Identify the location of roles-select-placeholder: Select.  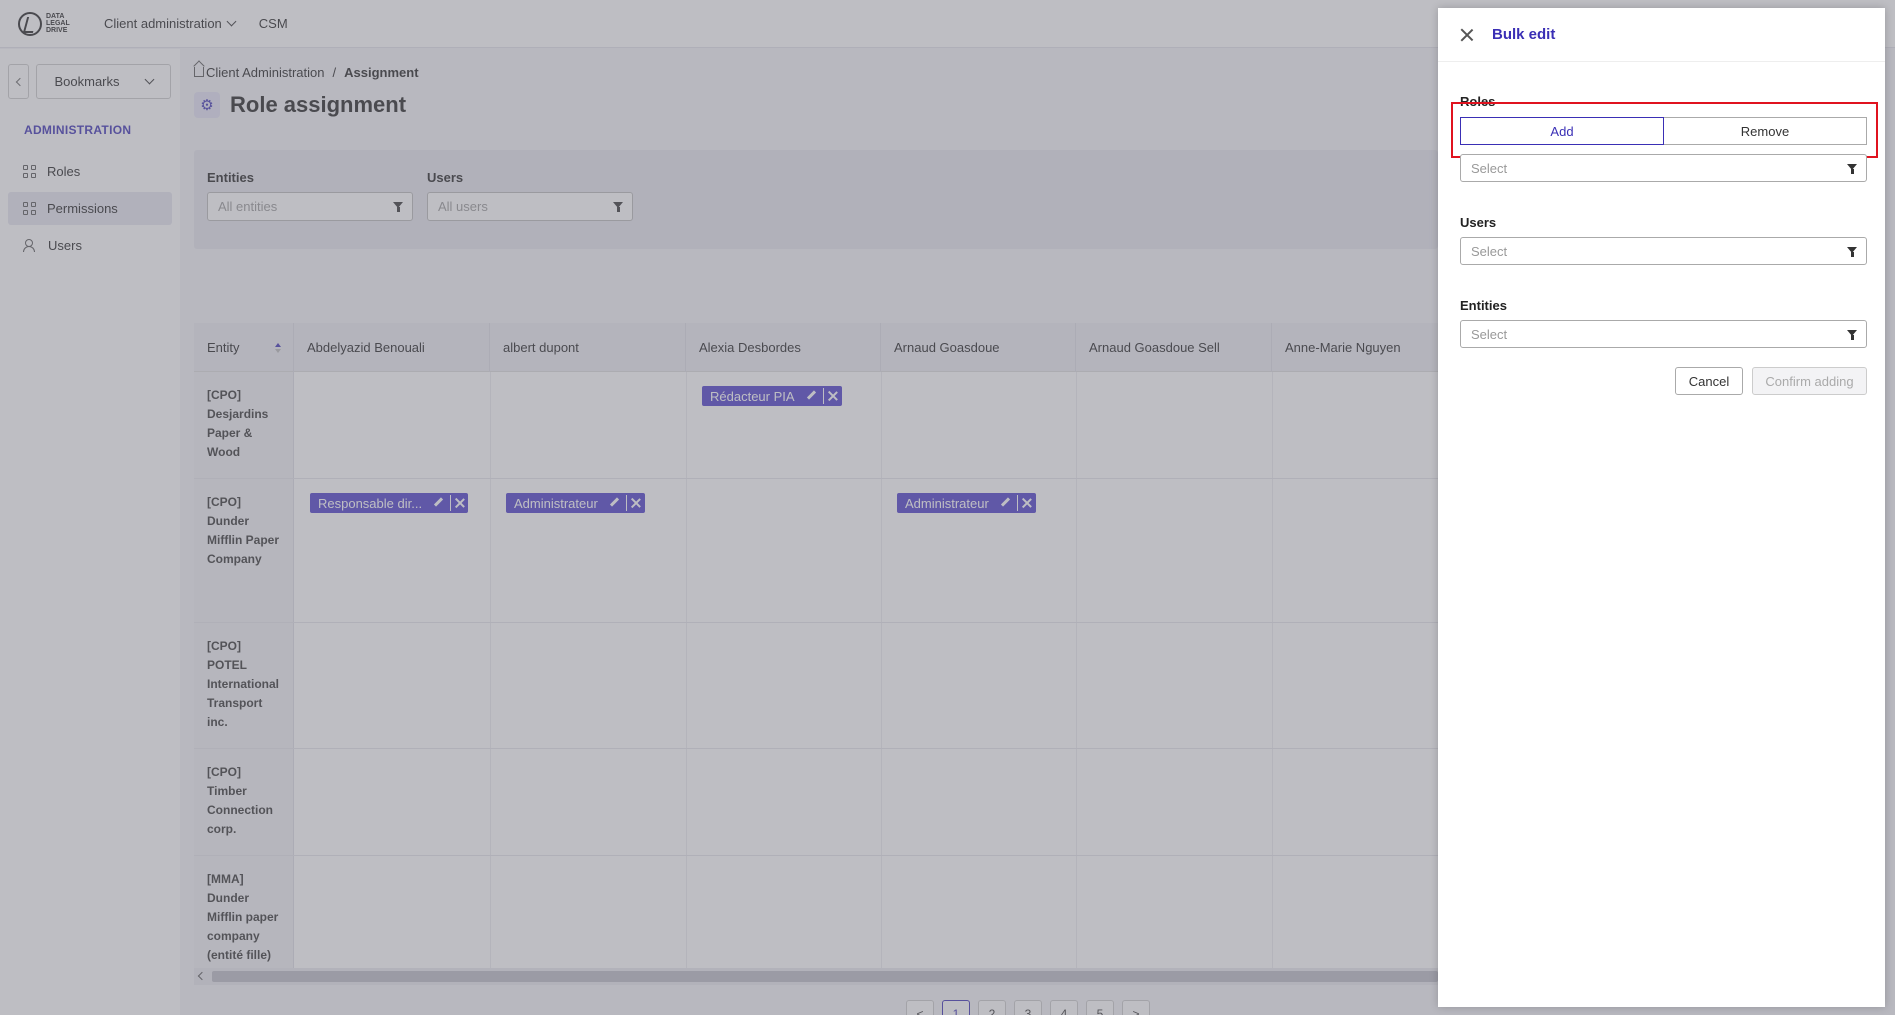
(1489, 168).